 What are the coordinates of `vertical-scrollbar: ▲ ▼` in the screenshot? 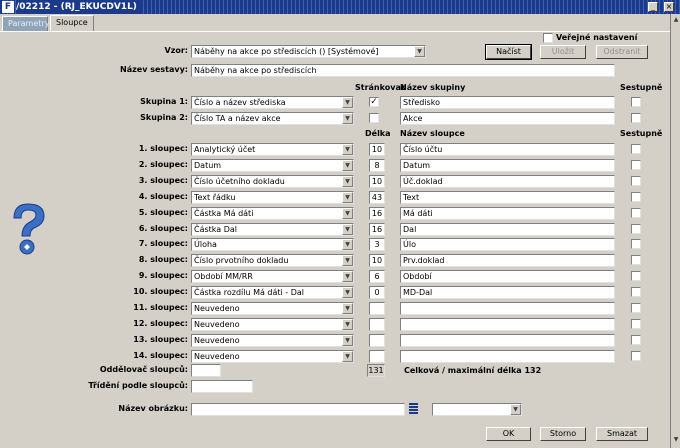 It's located at (675, 231).